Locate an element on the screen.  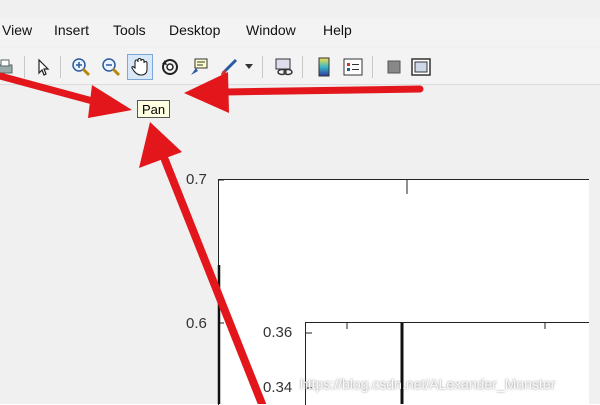
red-arrow-right is located at coordinates (322, 90).